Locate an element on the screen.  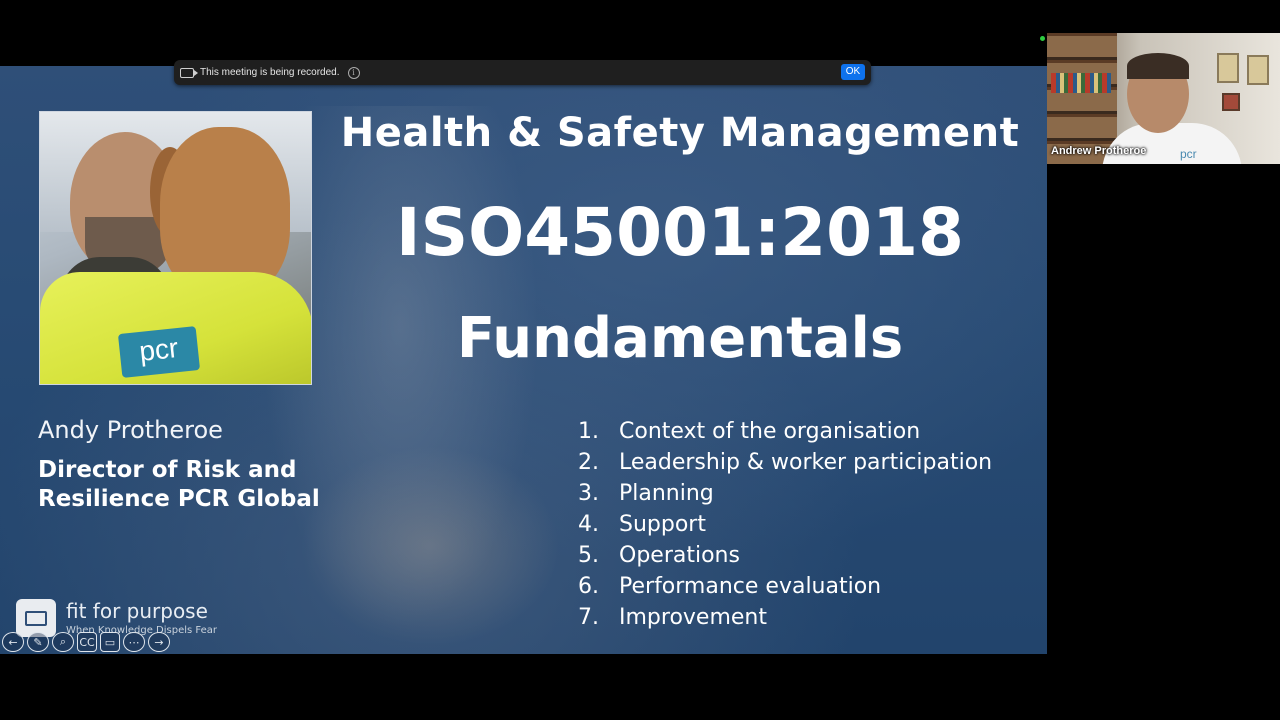
topic-item: 1. Context of the organisation is located at coordinates (785, 431).